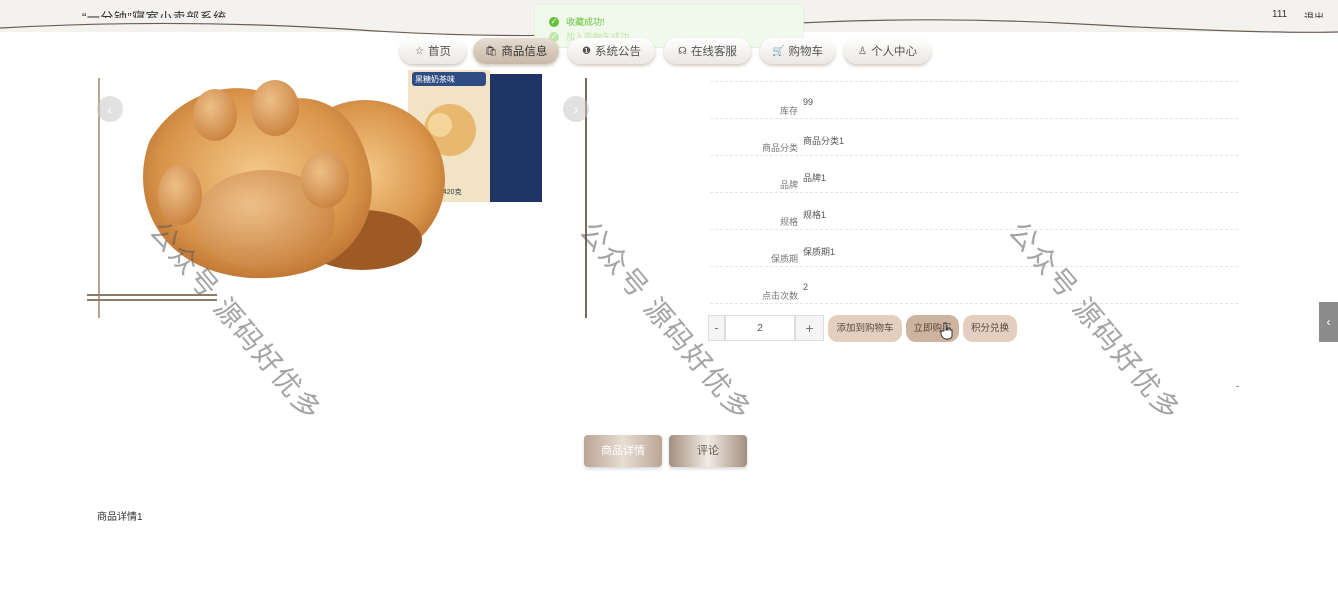  I want to click on nav-announcements: ❶ 系统公告, so click(611, 51).